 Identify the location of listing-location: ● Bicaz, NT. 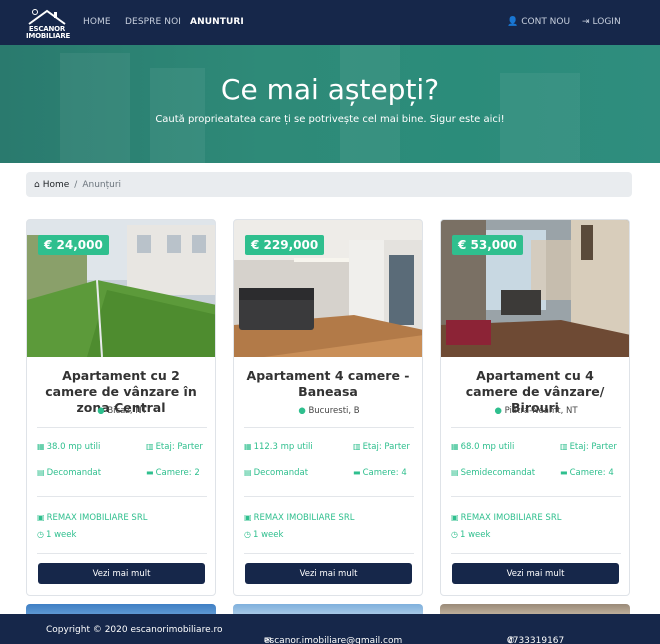
(121, 411).